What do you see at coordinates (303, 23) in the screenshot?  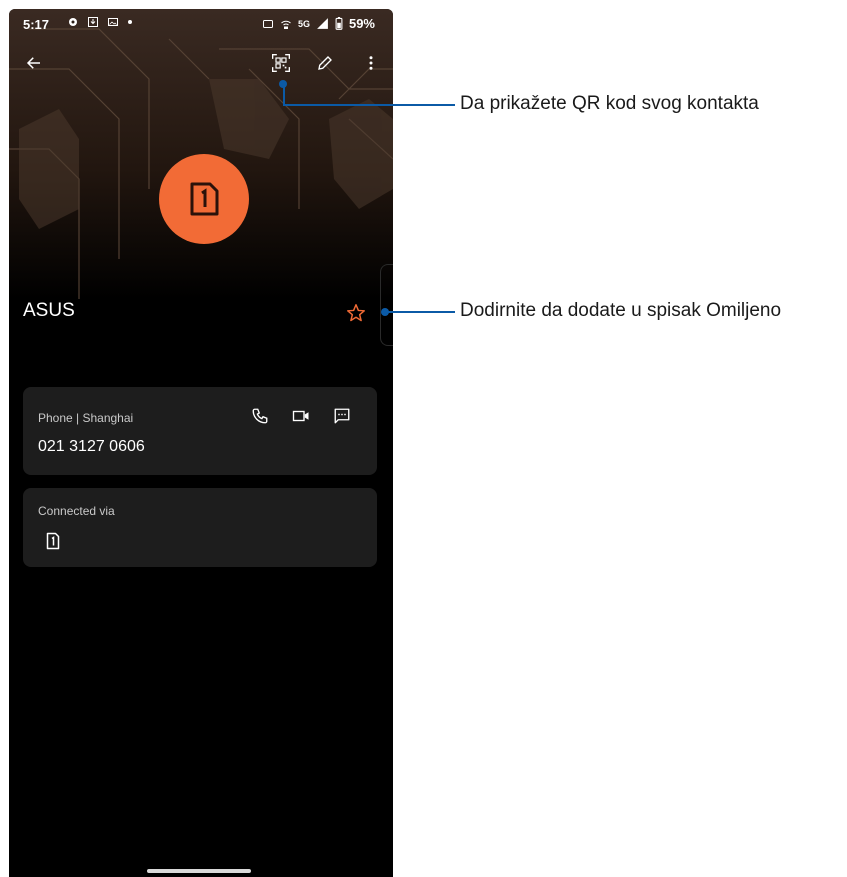 I see `network-type: 5G` at bounding box center [303, 23].